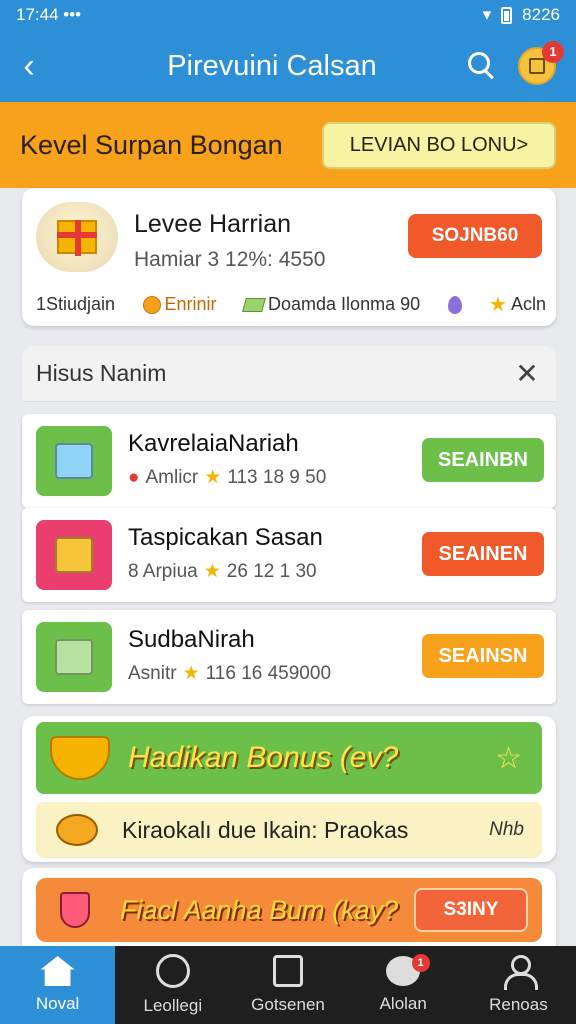  Describe the element at coordinates (289, 374) in the screenshot. I see `missions-header: Hisus Nanim ✕` at that location.